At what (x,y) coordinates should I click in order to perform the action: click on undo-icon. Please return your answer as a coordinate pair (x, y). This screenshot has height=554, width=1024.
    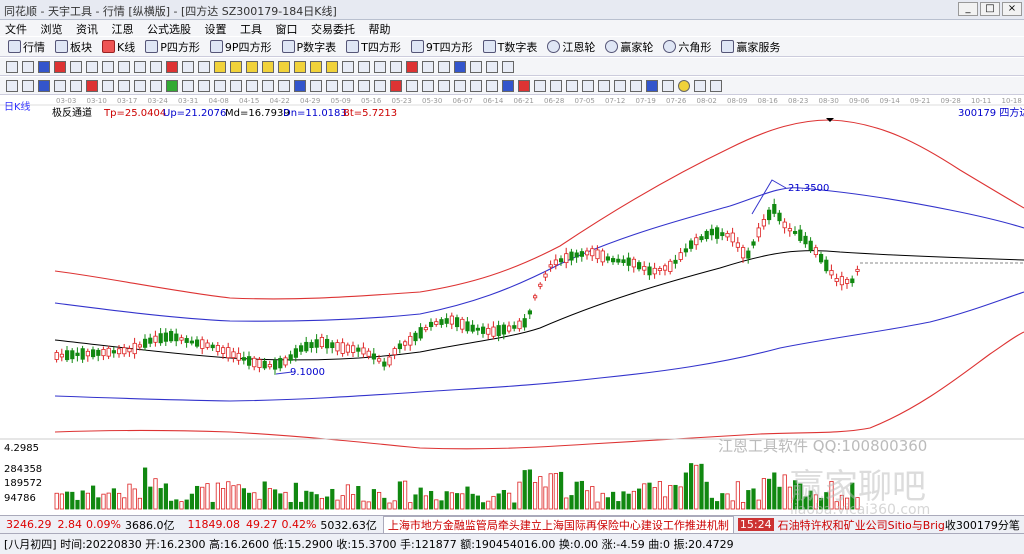
    Looking at the image, I should click on (428, 85).